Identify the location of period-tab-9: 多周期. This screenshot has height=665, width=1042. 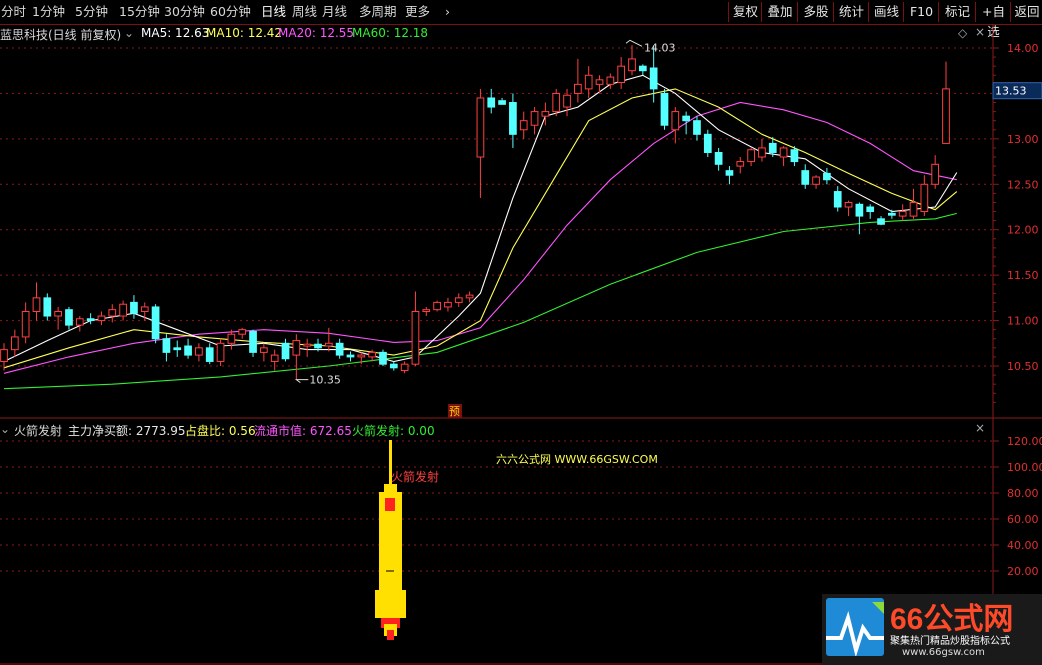
(378, 12).